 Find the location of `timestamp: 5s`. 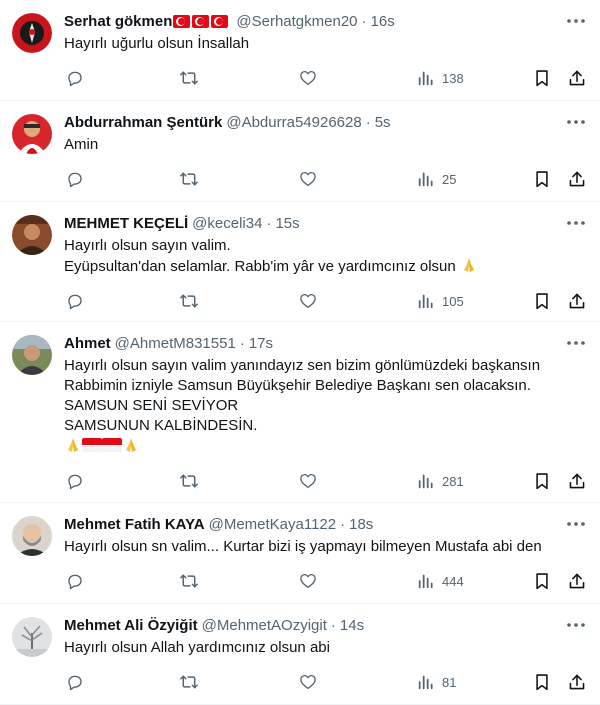

timestamp: 5s is located at coordinates (383, 122).